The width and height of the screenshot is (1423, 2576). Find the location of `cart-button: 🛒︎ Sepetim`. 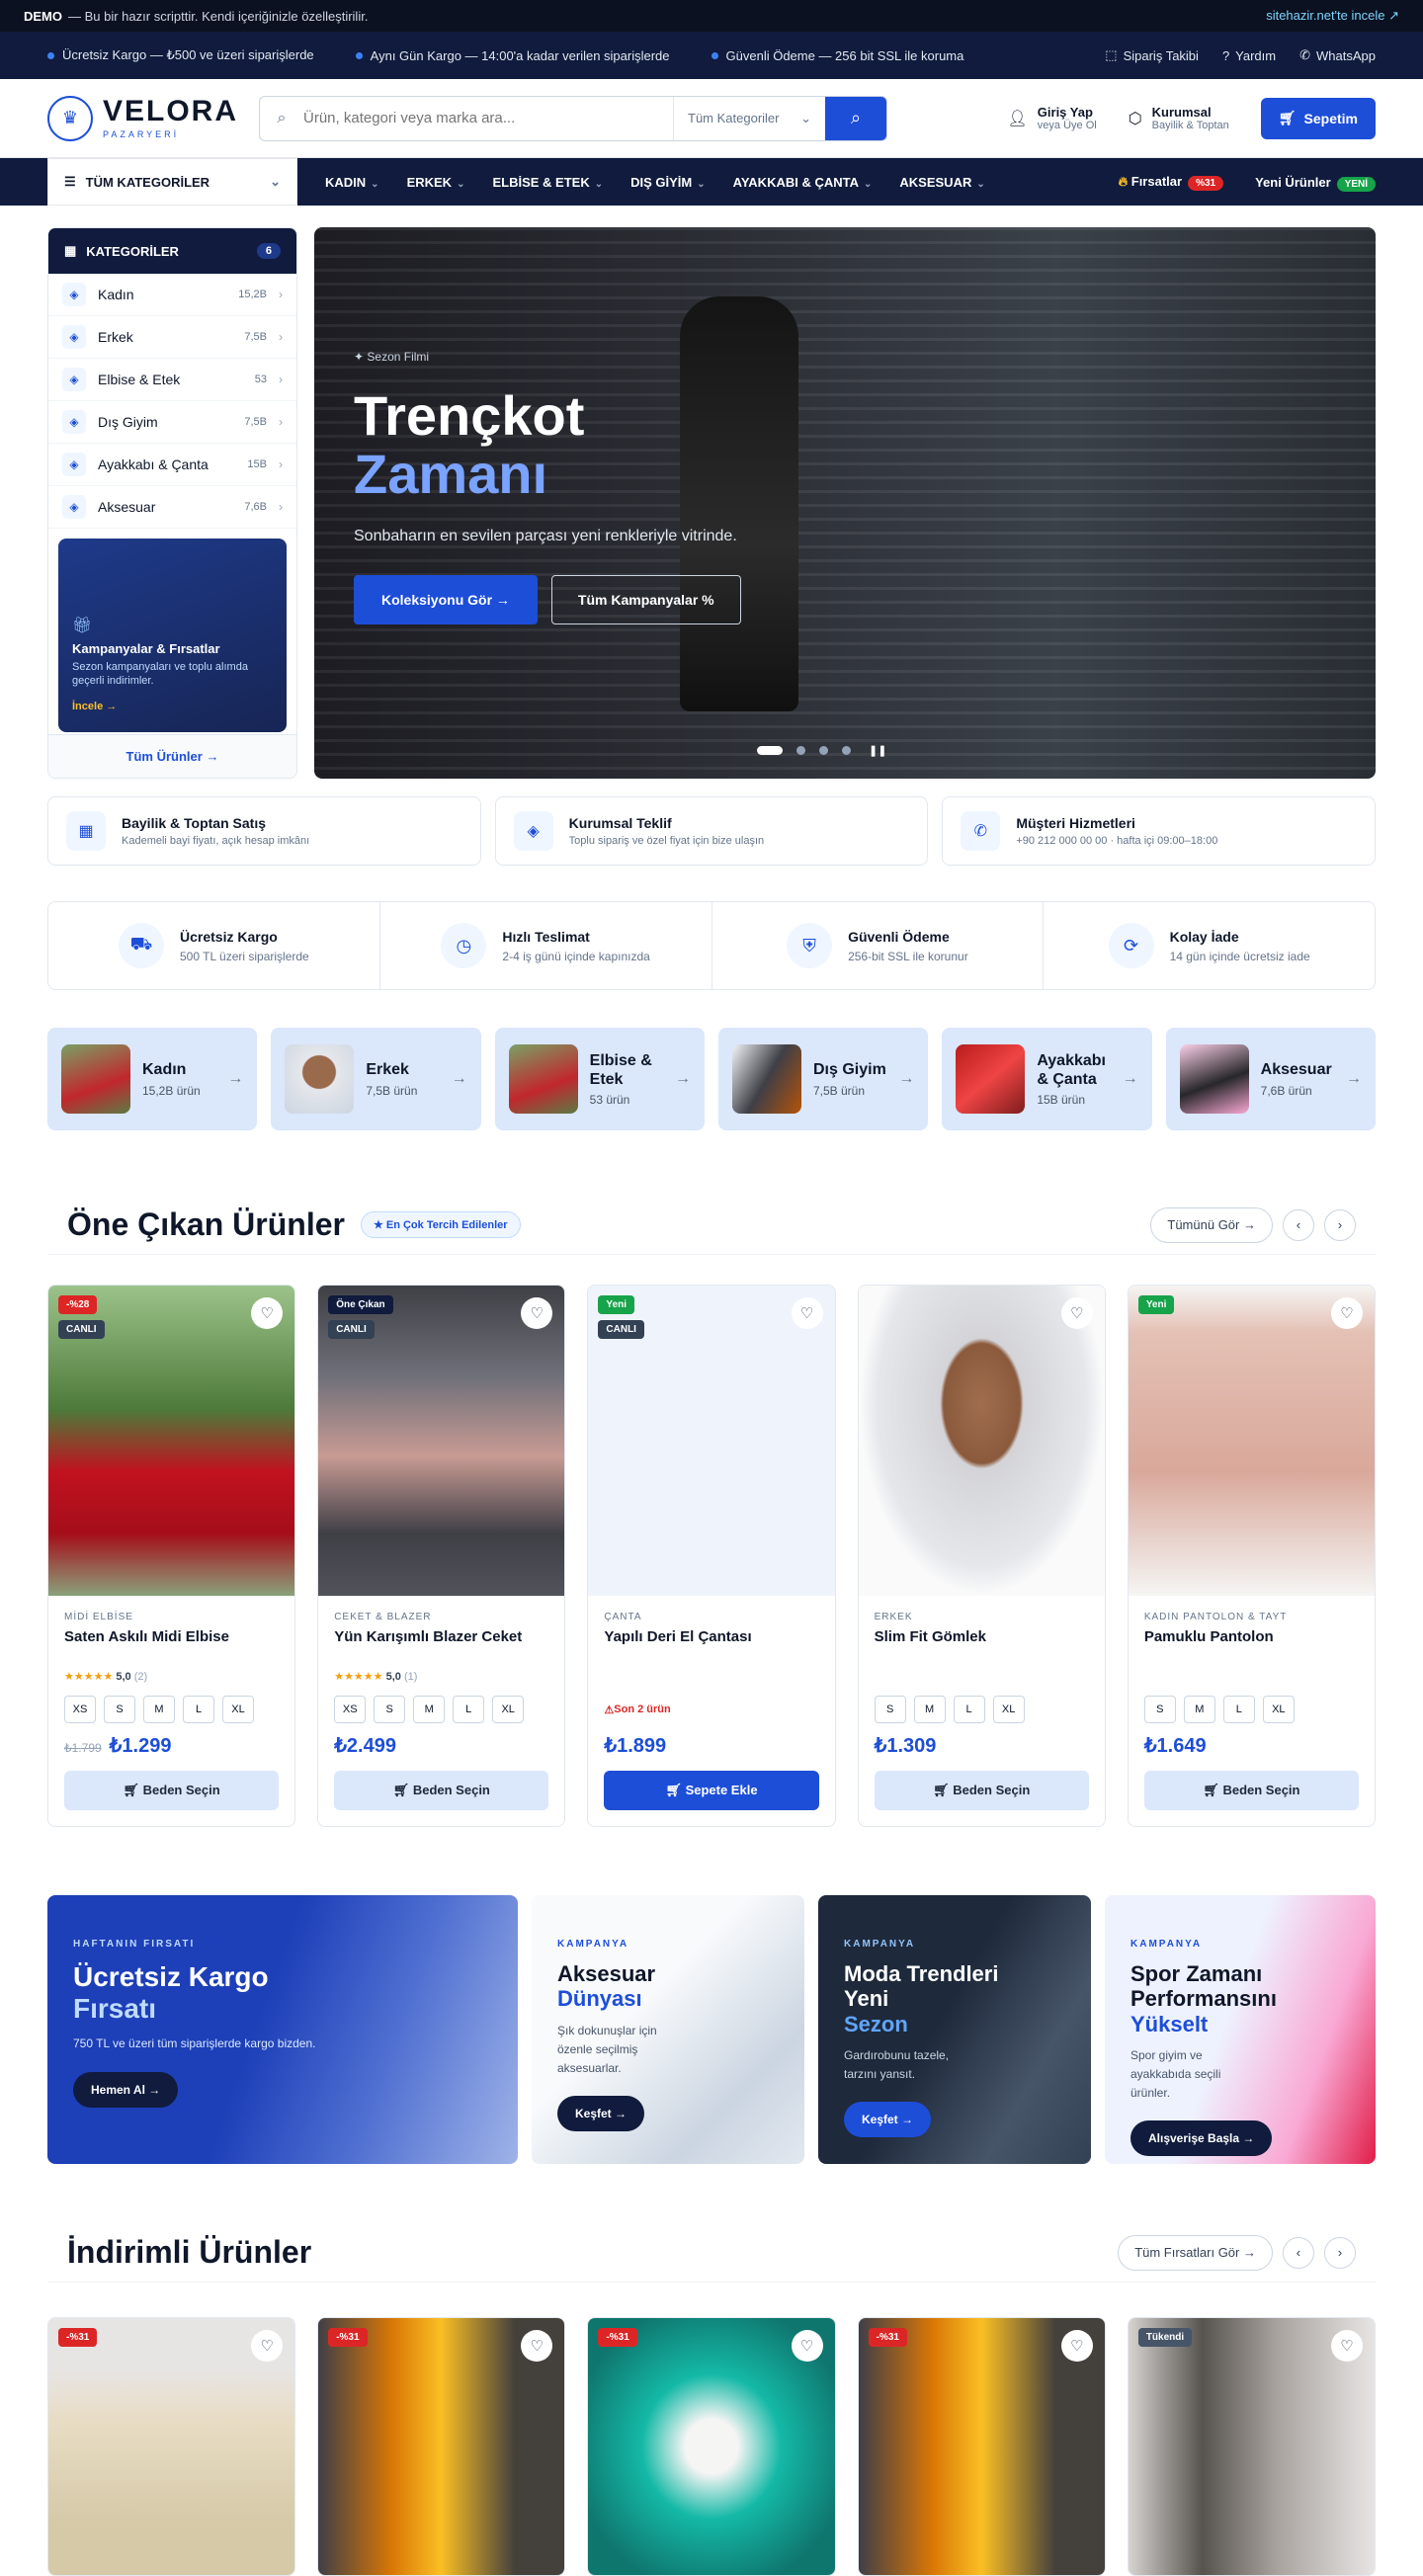

cart-button: 🛒︎ Sepetim is located at coordinates (1318, 118).